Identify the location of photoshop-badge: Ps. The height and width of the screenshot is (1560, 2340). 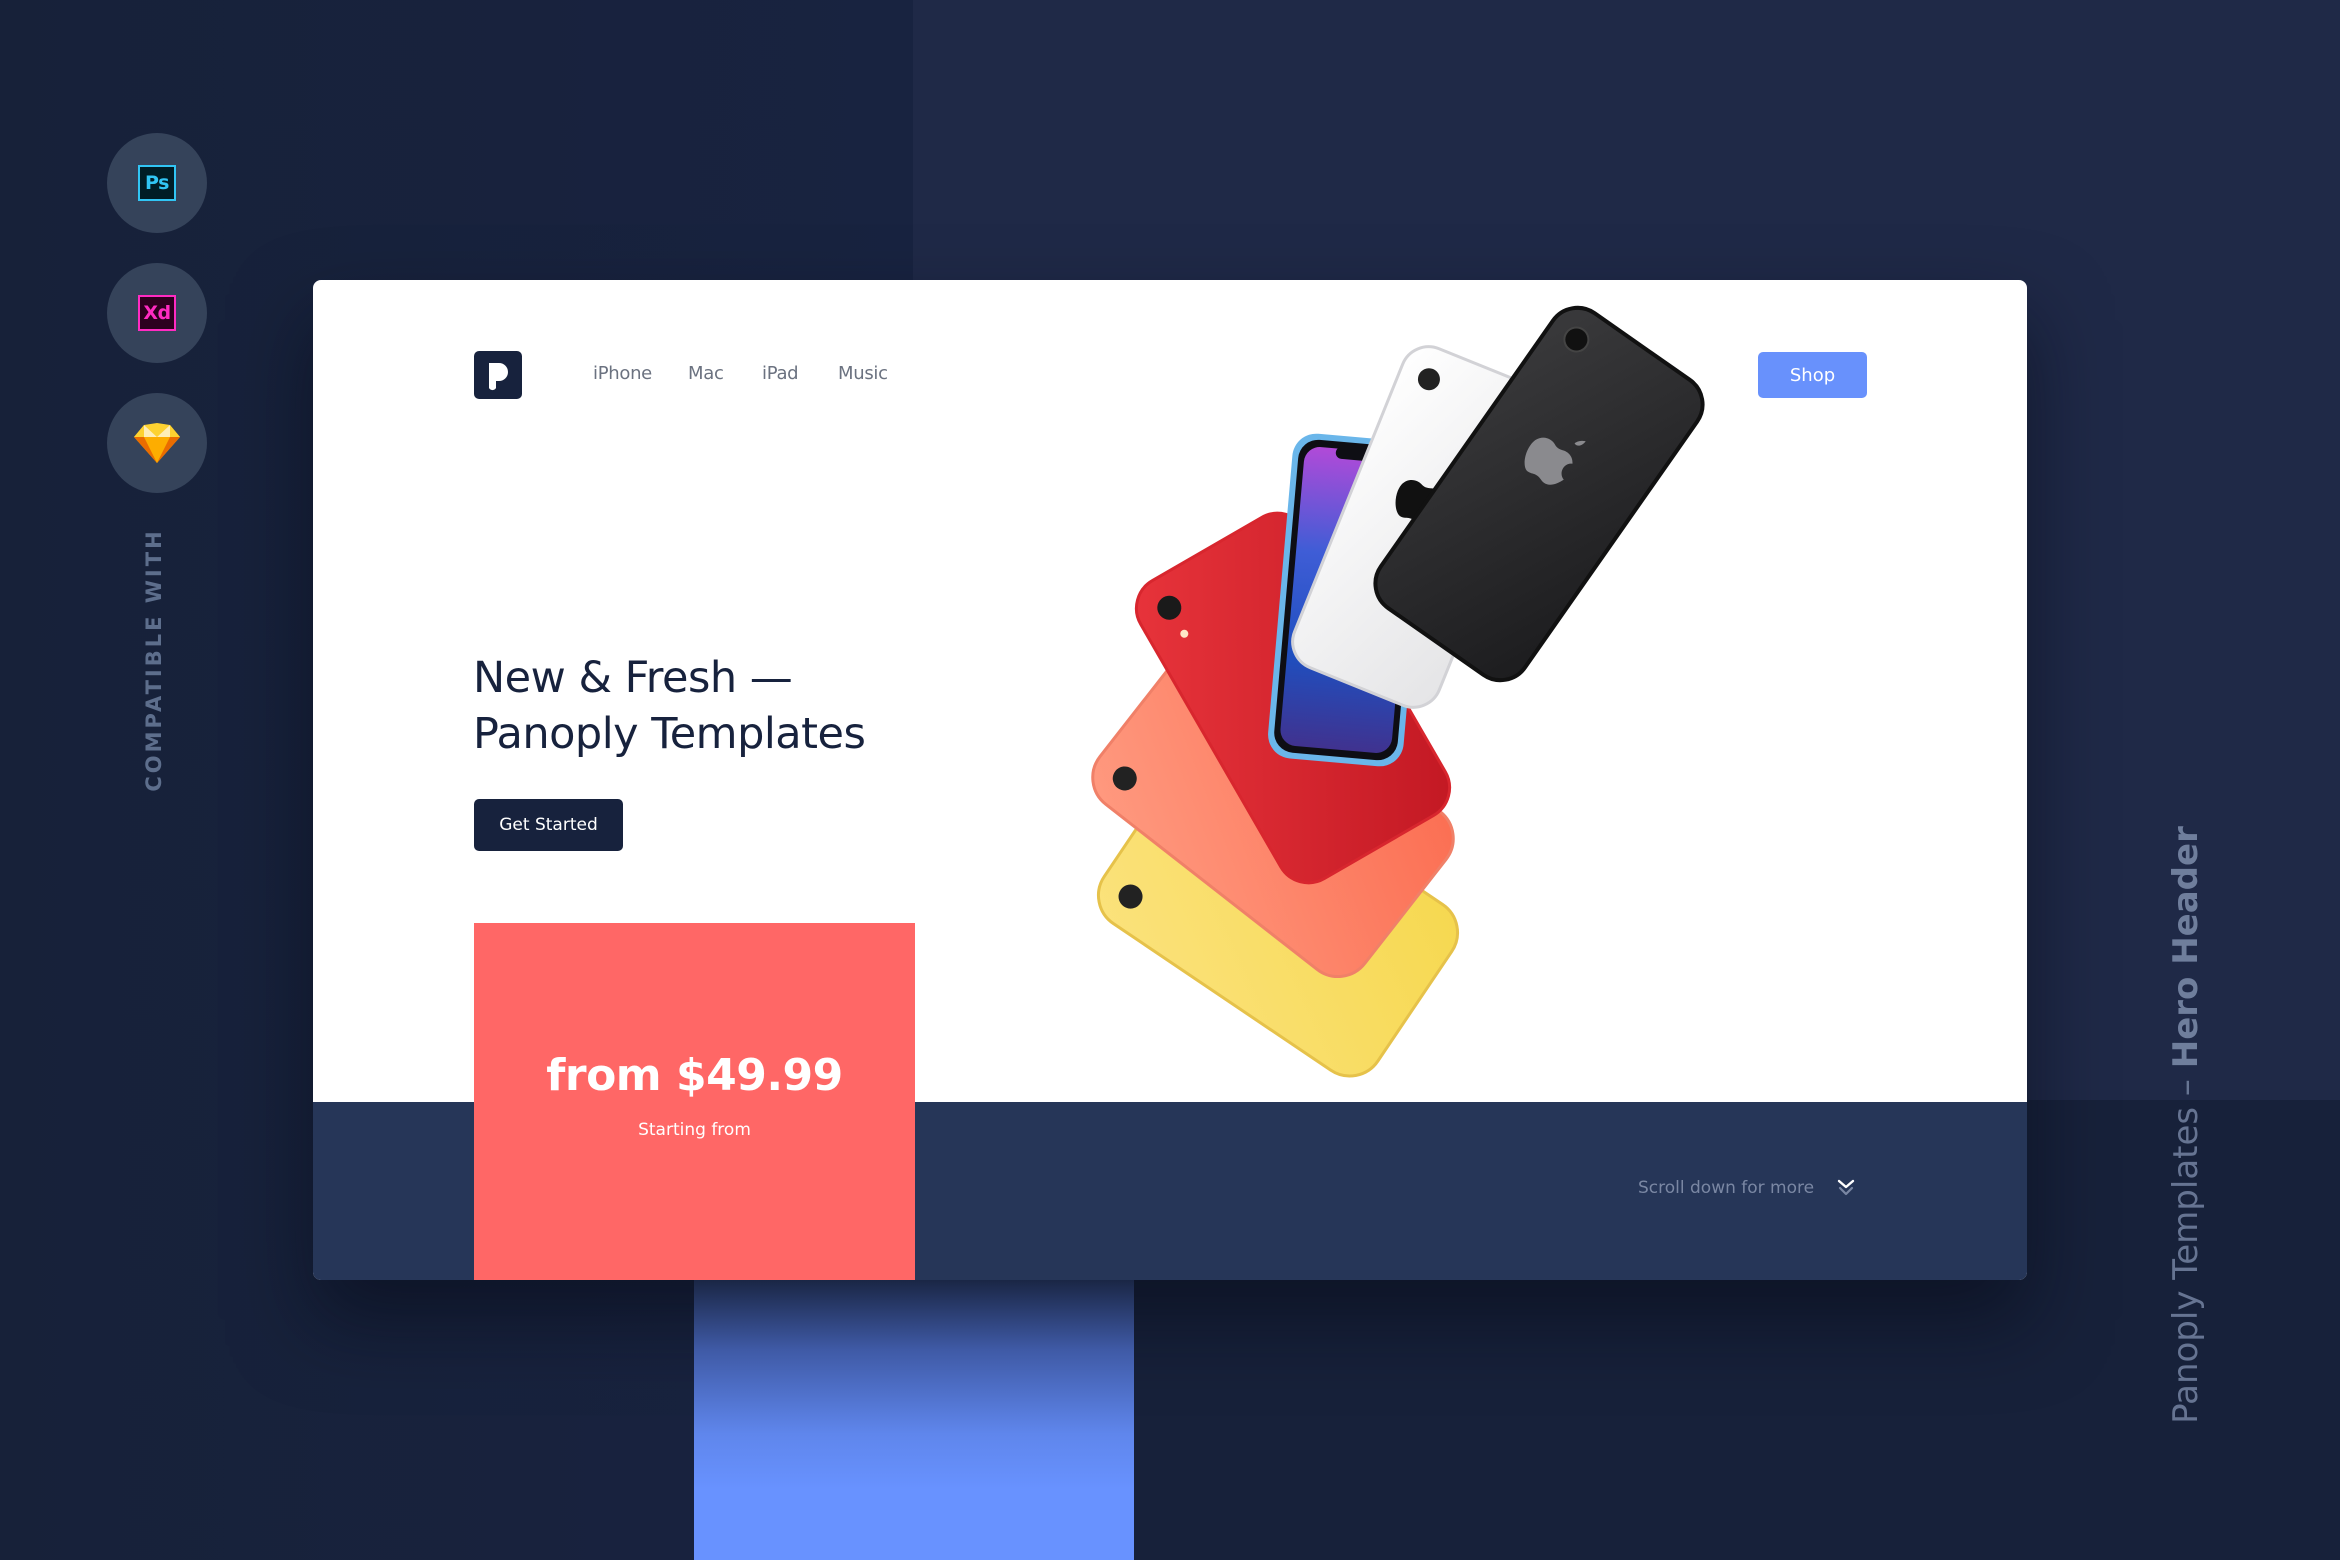
(157, 183).